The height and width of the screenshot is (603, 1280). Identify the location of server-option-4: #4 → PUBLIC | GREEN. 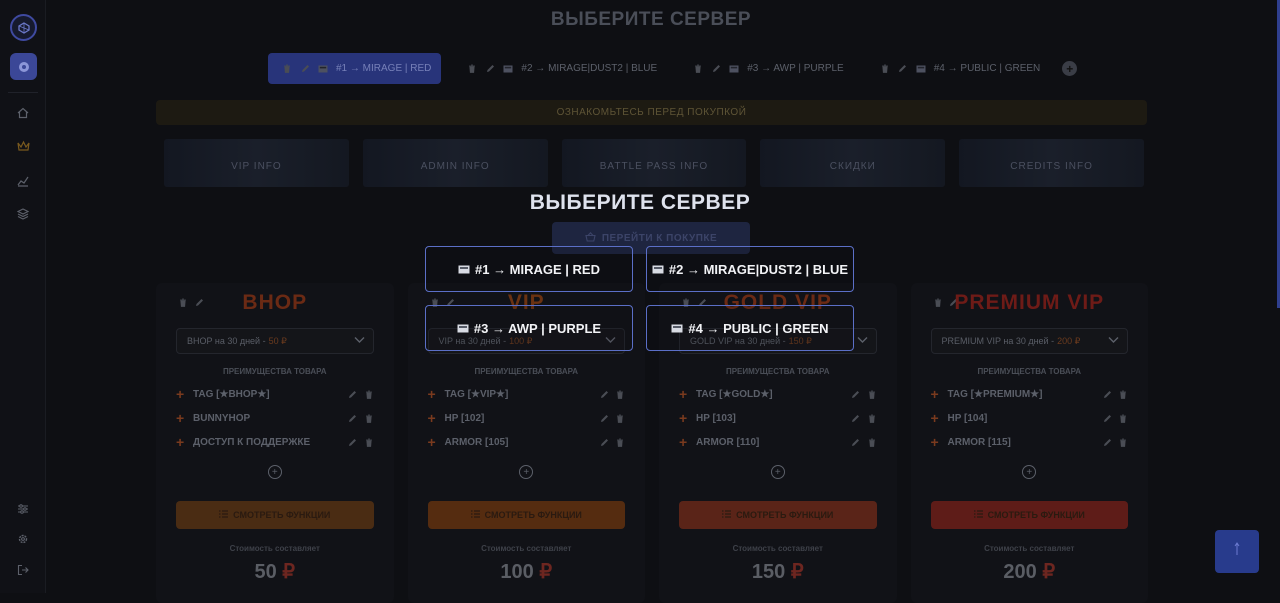
(750, 328).